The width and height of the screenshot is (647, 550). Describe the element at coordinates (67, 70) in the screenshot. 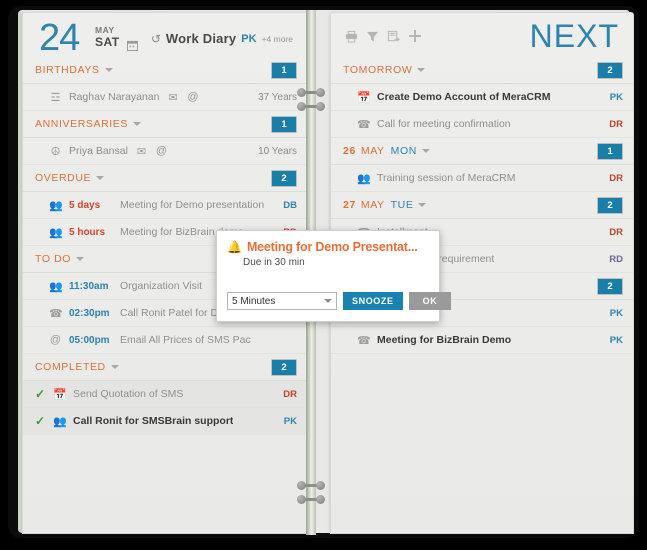

I see `section-title: BIRTHDAYS` at that location.